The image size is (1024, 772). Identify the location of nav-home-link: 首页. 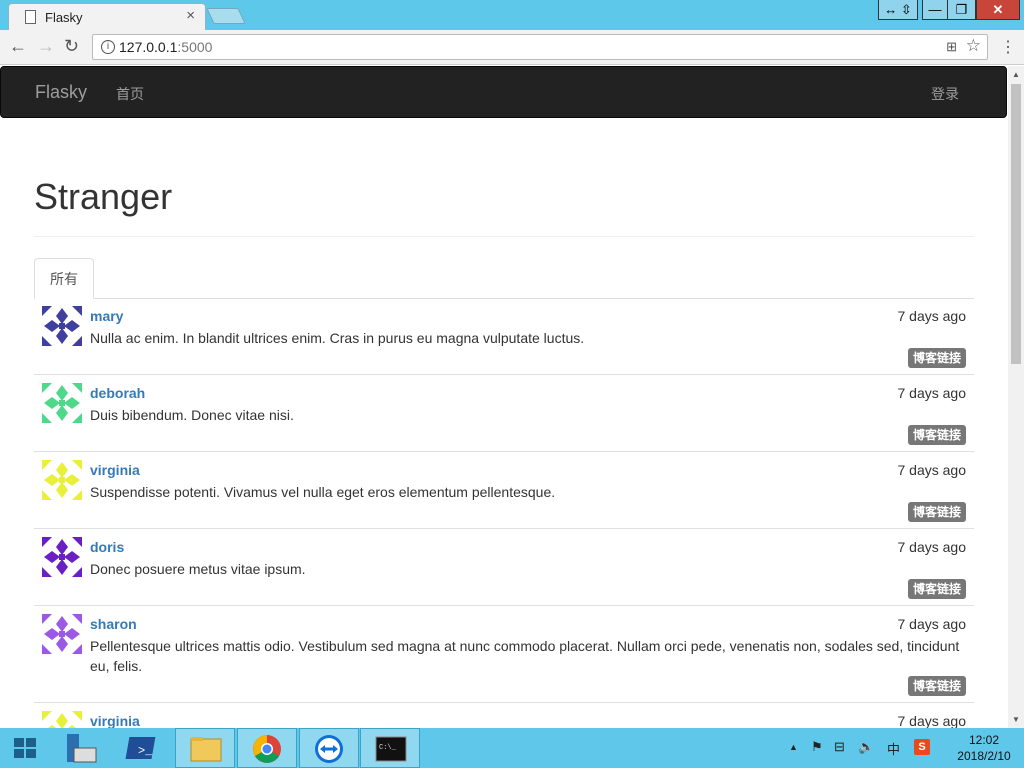
(130, 94).